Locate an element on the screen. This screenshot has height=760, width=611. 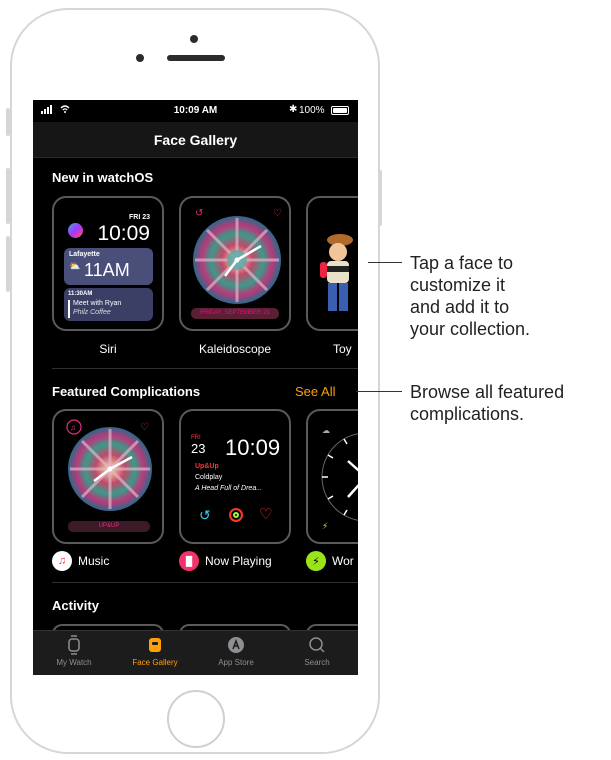
callout-line-browse is located at coordinates (379, 391).